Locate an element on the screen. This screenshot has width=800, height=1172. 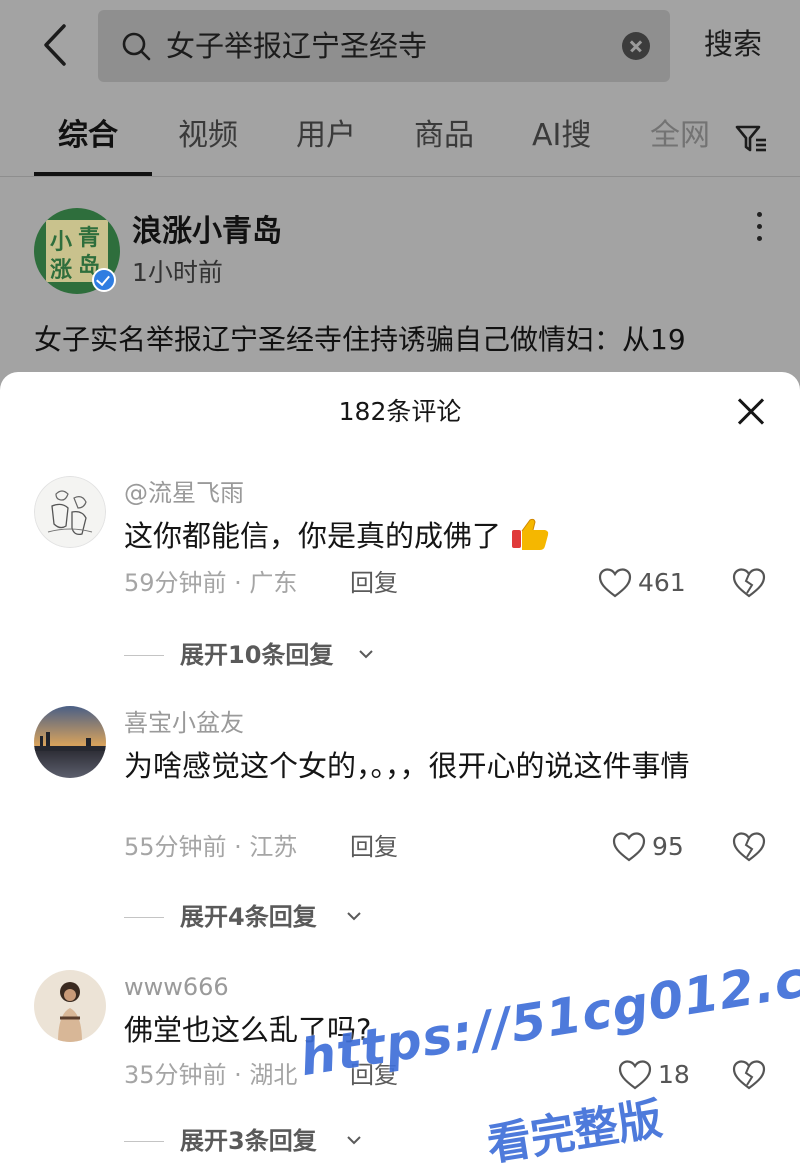
tab-videos: 视频 is located at coordinates (208, 136).